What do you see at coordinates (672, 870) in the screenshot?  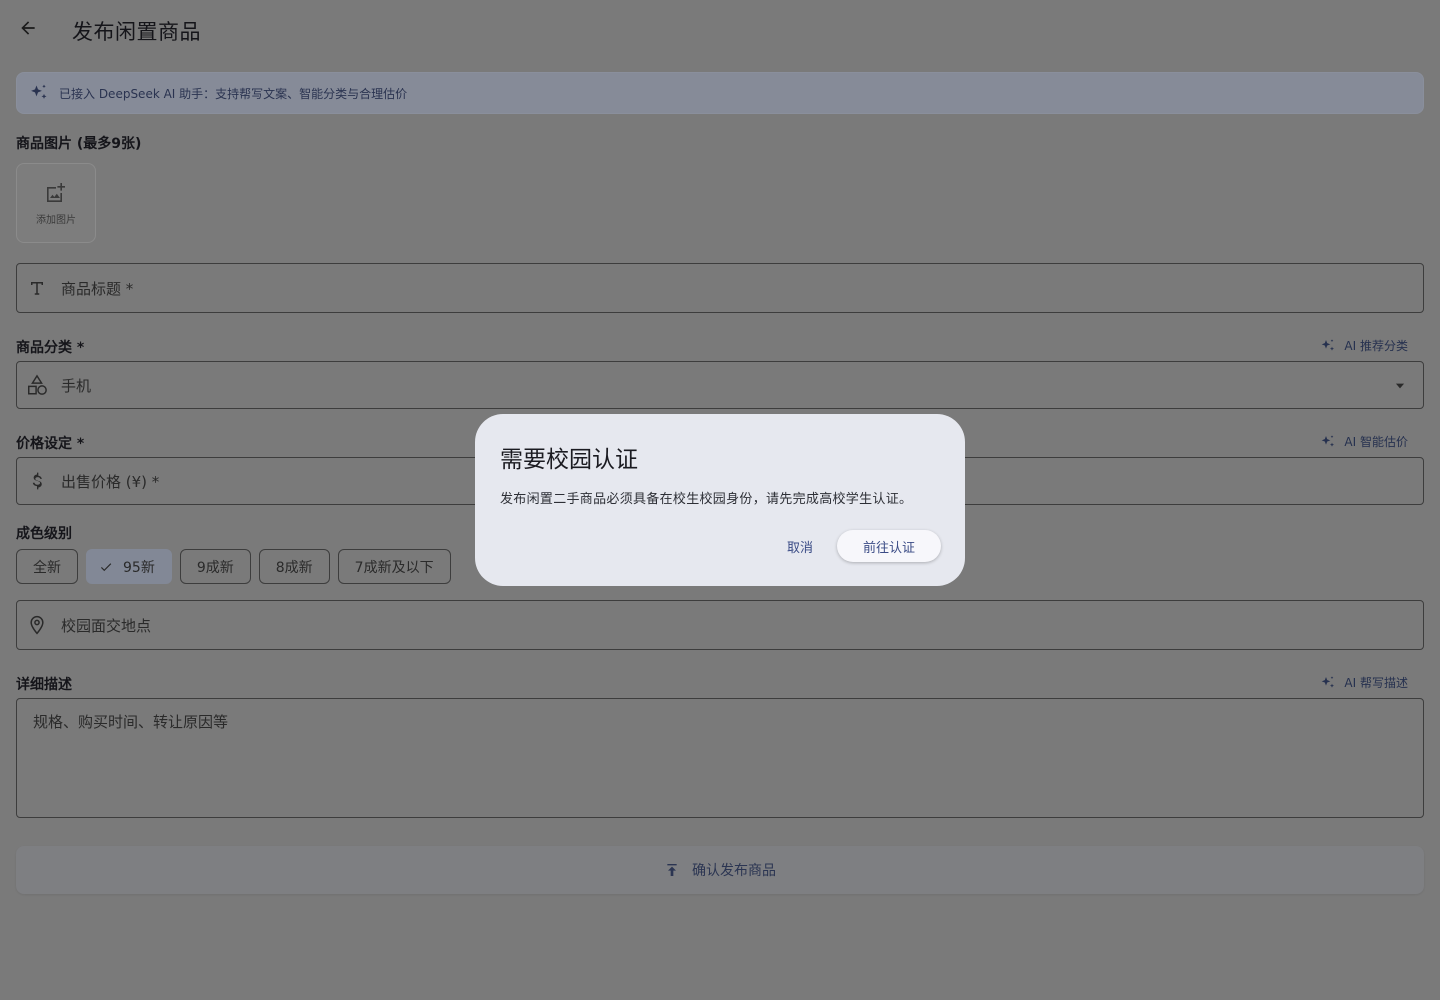 I see `upload-icon` at bounding box center [672, 870].